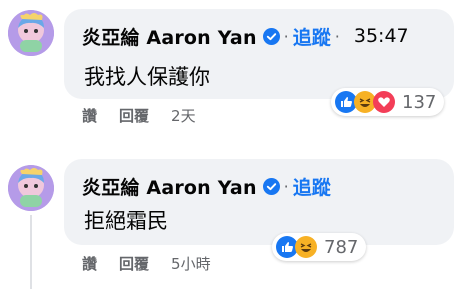 This screenshot has height=289, width=474. I want to click on love-reaction-icon, so click(384, 102).